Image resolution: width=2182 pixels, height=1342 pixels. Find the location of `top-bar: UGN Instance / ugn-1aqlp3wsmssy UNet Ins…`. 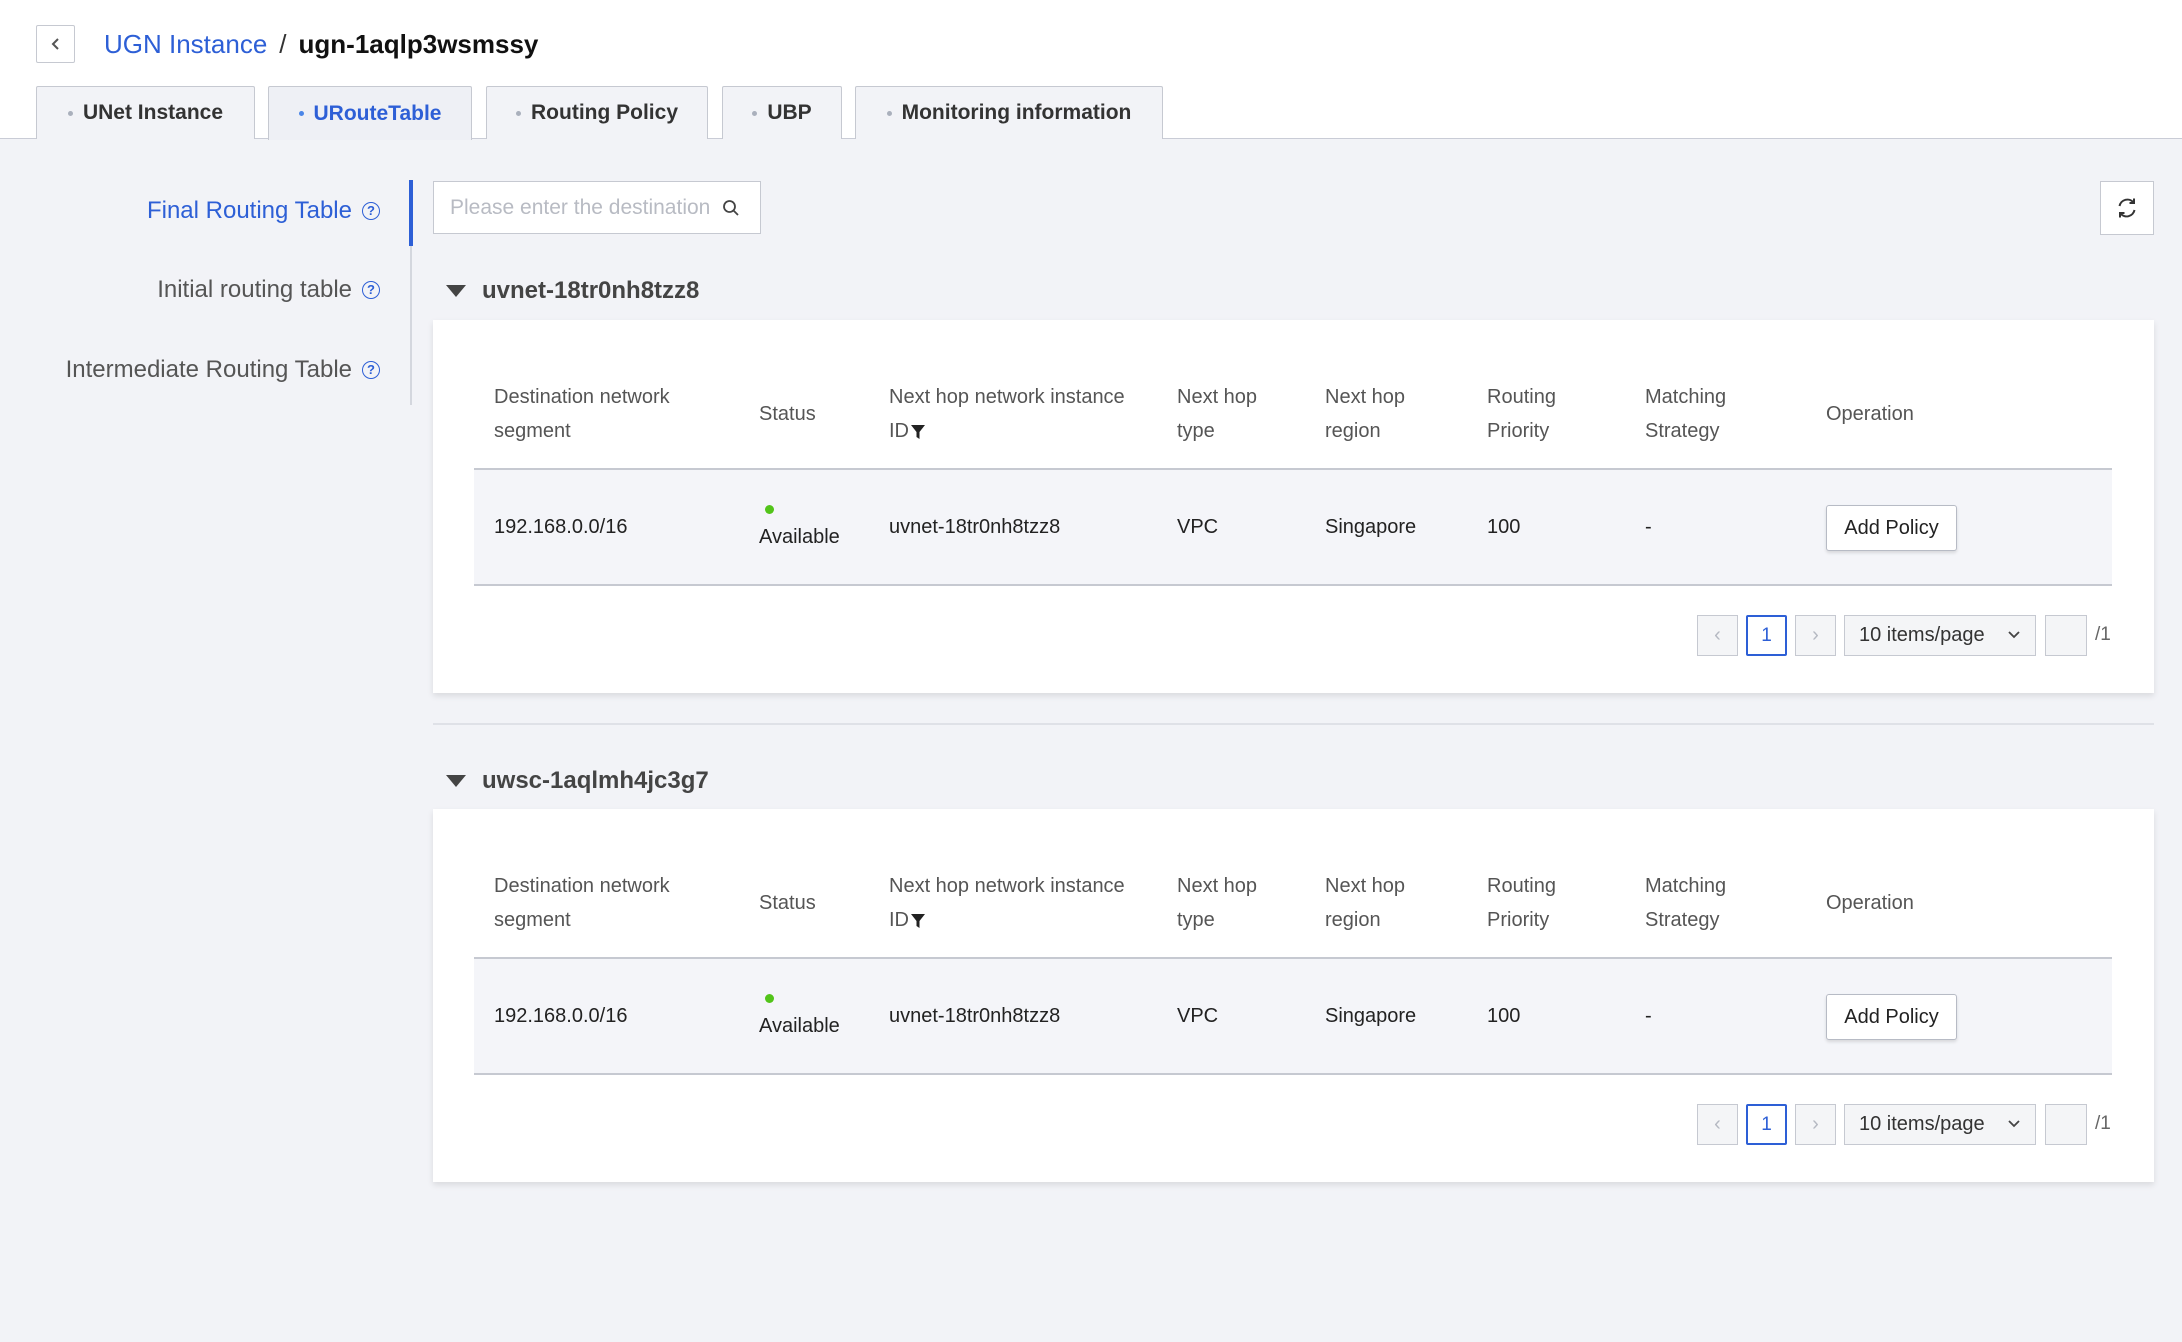

top-bar: UGN Instance / ugn-1aqlp3wsmssy UNet Ins… is located at coordinates (1091, 70).